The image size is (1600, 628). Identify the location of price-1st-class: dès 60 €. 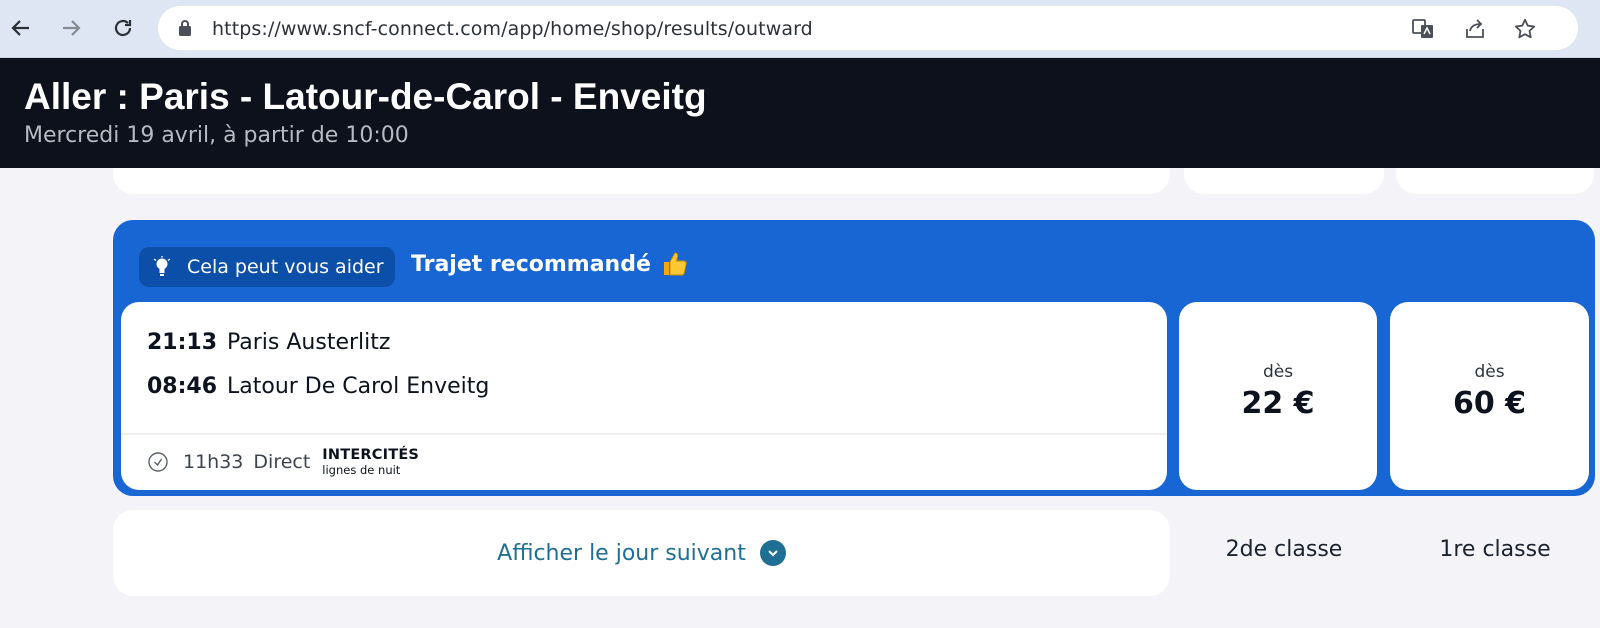
(1489, 396).